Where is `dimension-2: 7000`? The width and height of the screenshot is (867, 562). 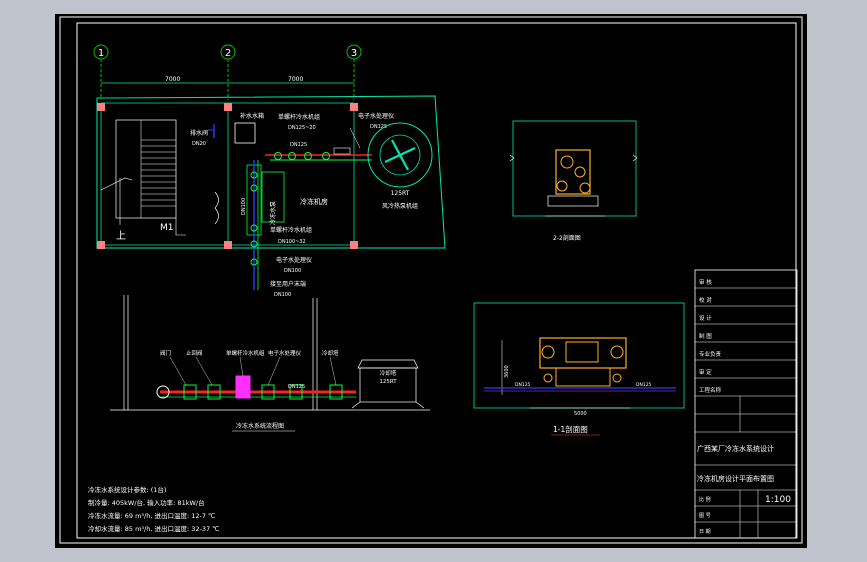 dimension-2: 7000 is located at coordinates (295, 79).